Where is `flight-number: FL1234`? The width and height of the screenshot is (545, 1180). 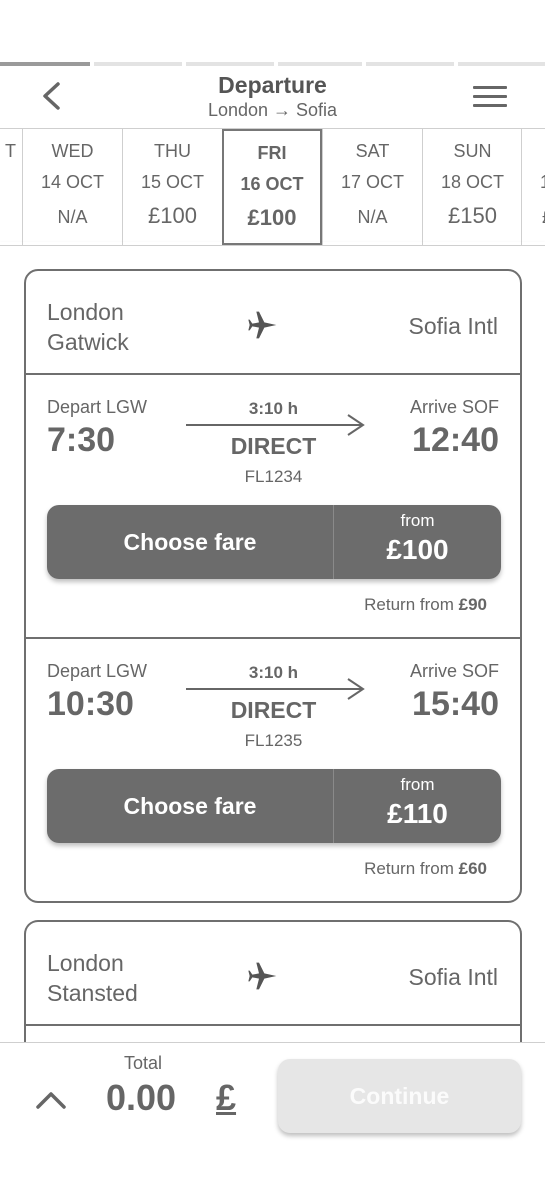 flight-number: FL1234 is located at coordinates (273, 476).